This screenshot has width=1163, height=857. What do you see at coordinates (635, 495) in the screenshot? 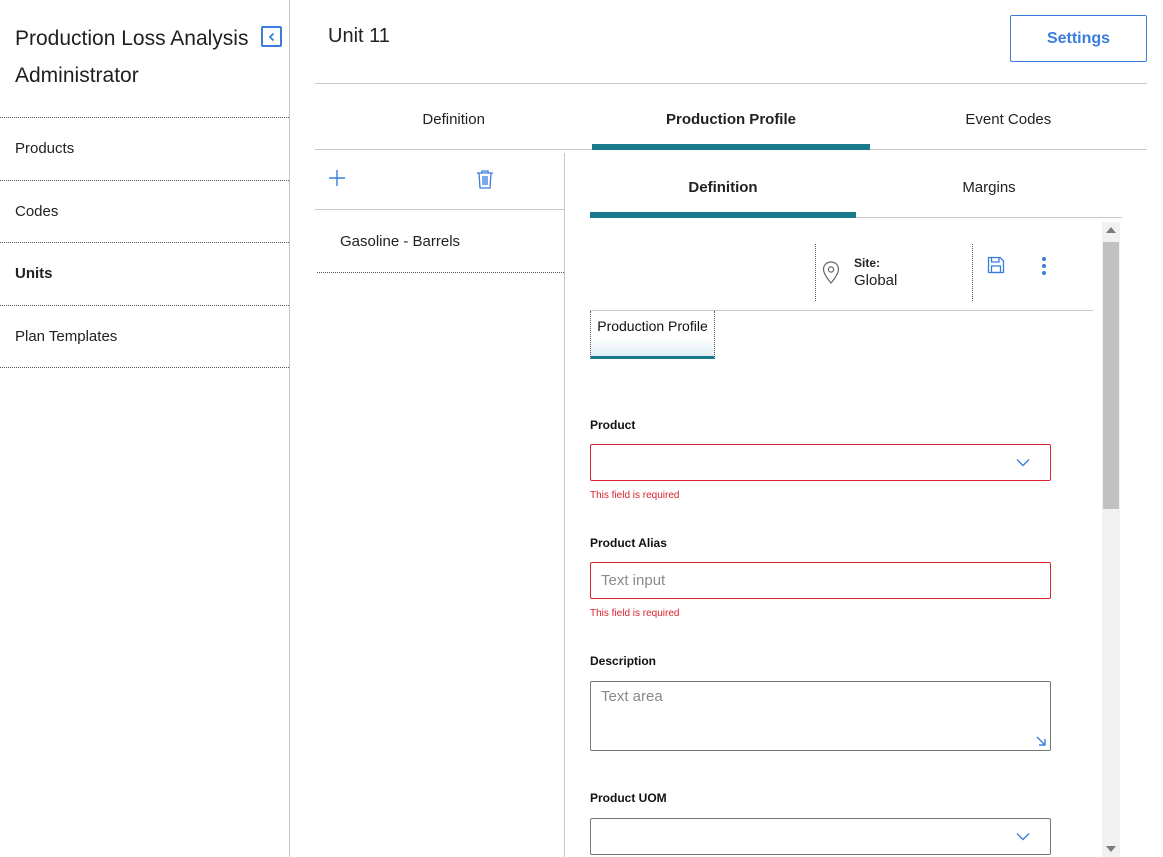
I see `product-error: This field is required` at bounding box center [635, 495].